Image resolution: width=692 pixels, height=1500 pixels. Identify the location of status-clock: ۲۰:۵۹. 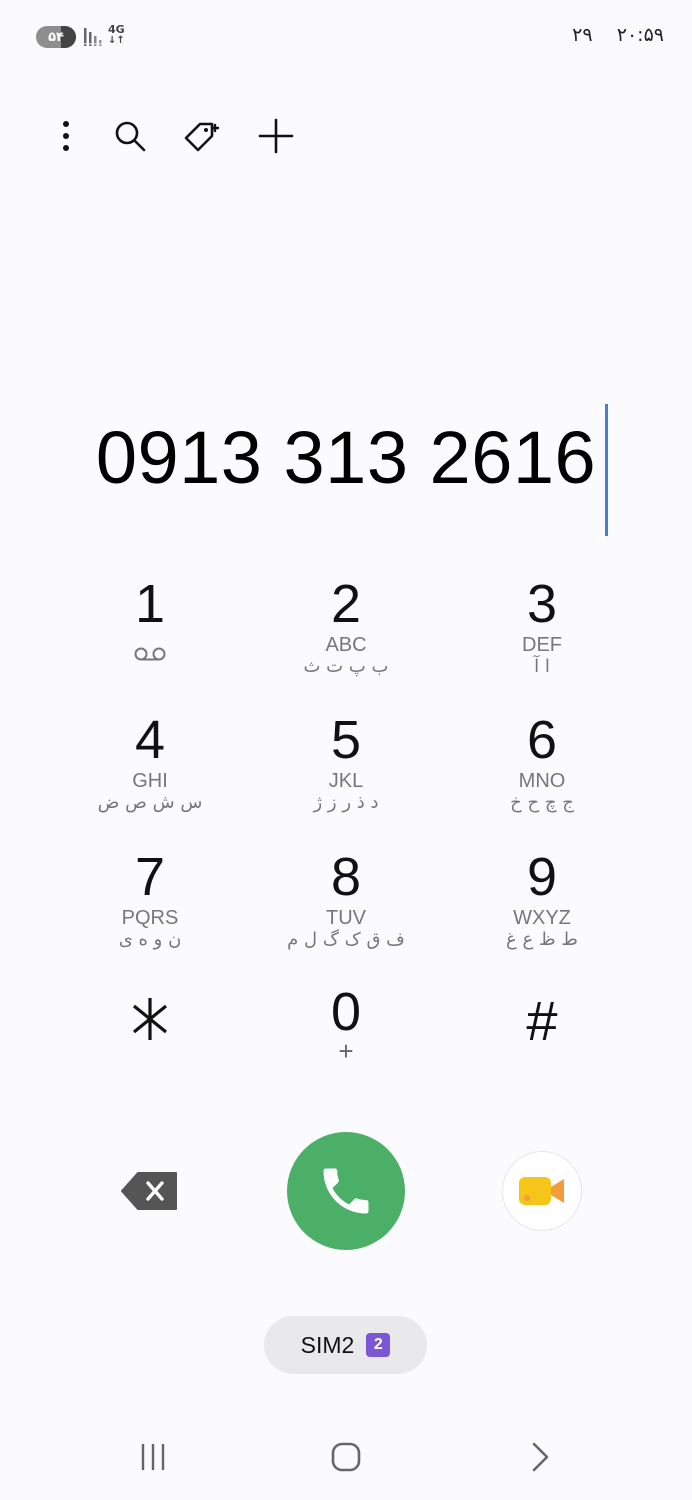
(640, 35).